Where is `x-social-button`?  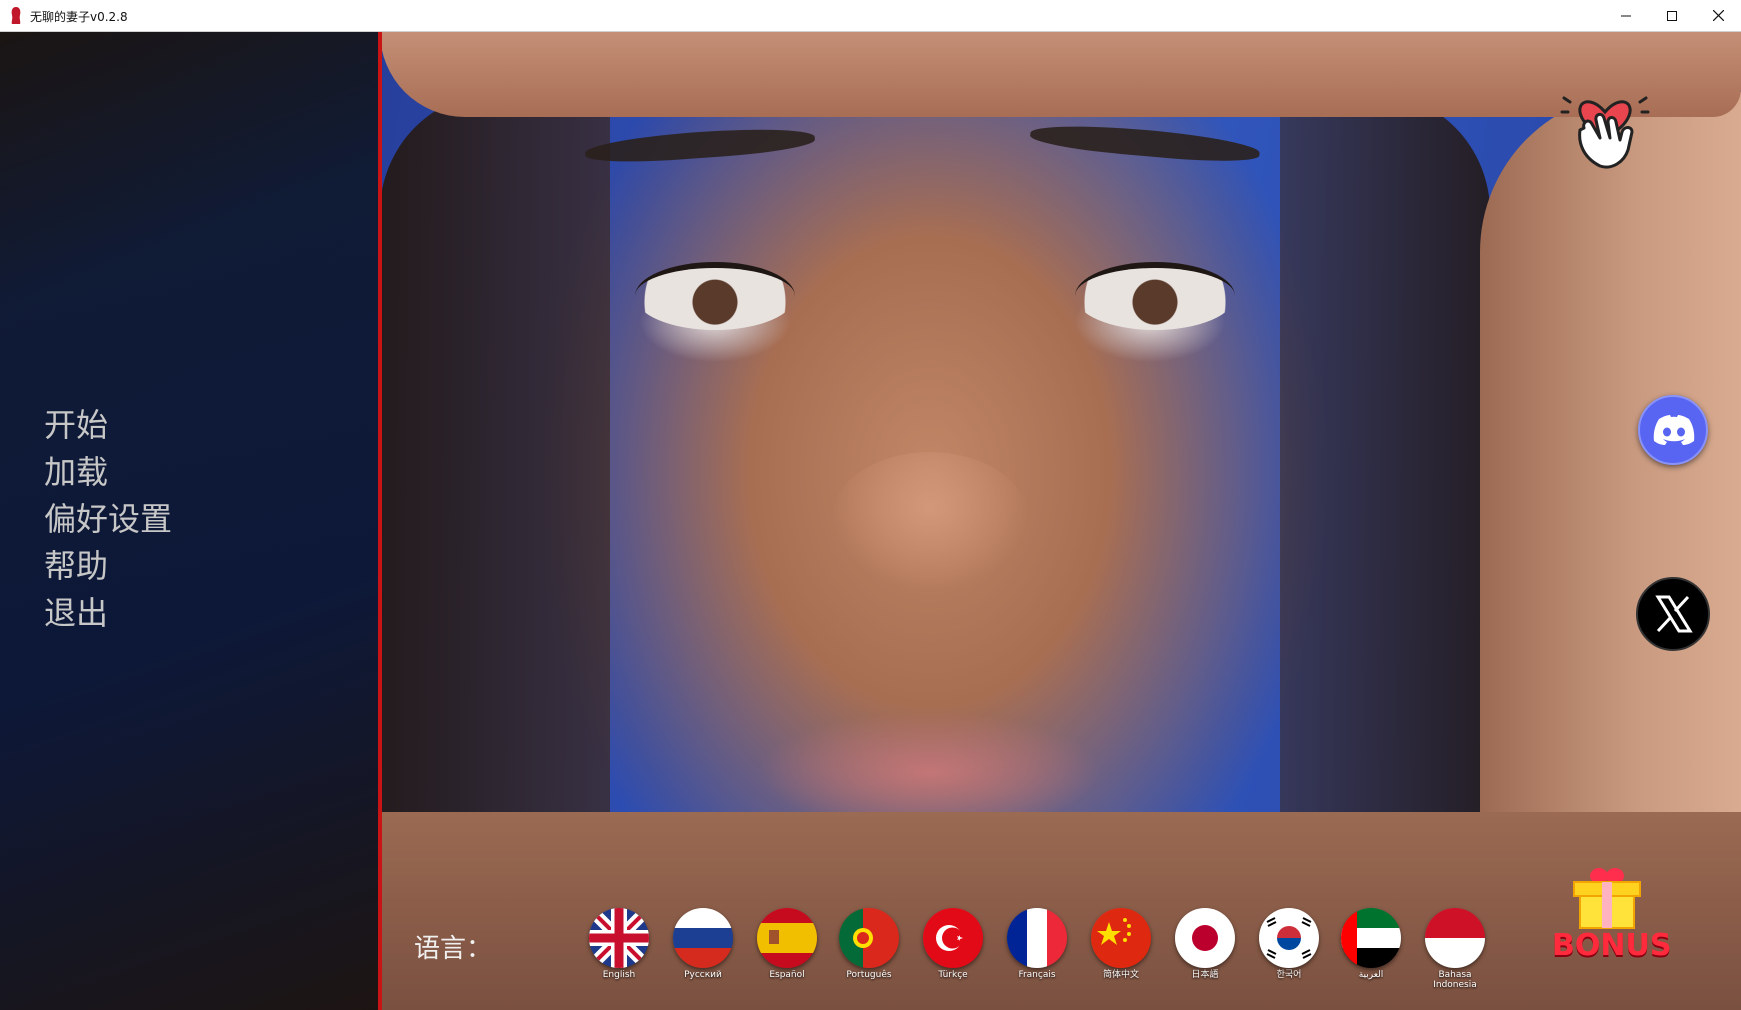 x-social-button is located at coordinates (1673, 614).